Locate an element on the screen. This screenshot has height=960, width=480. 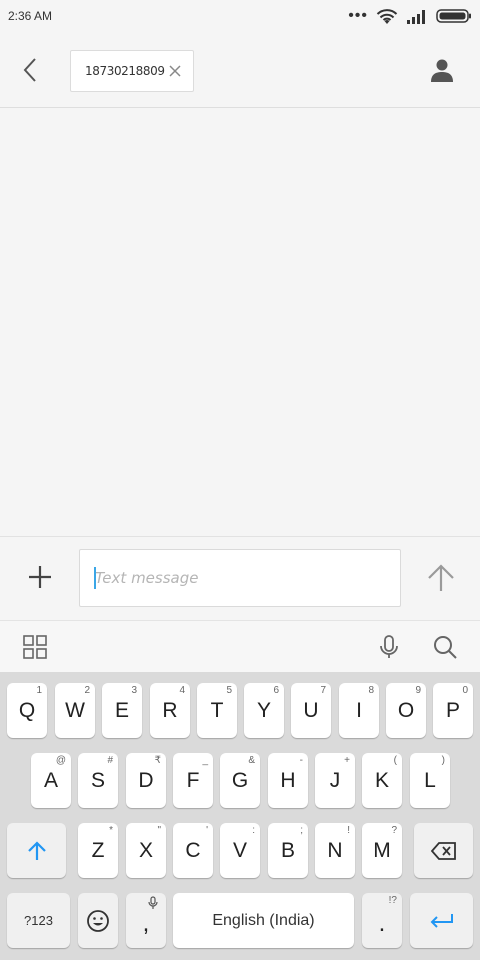
key-f: F _ is located at coordinates (193, 780).